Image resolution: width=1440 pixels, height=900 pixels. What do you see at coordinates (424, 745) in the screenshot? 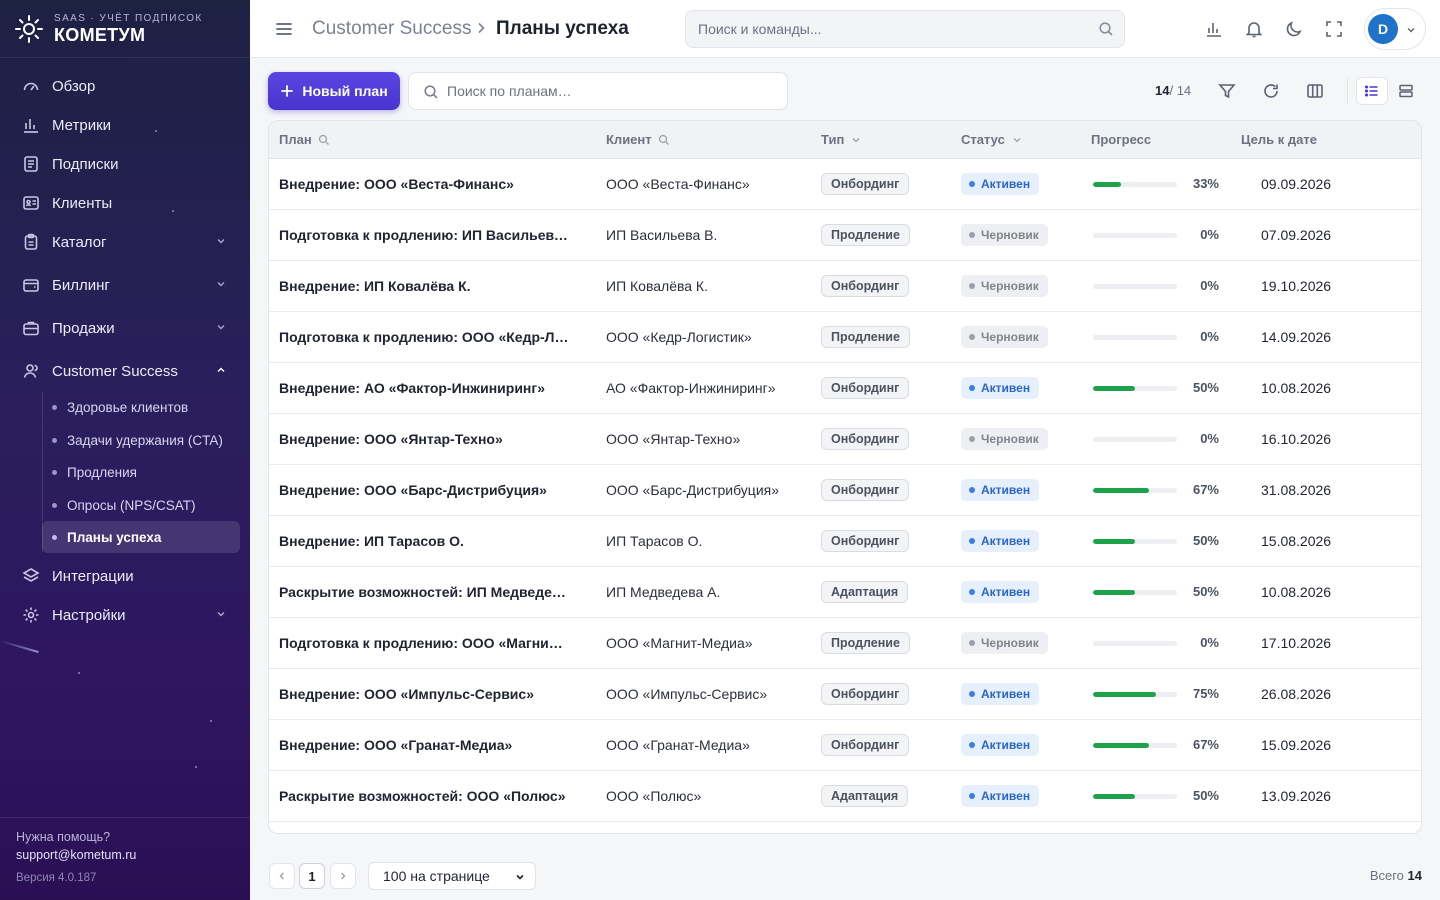
I see `plan-name: Внедрение: ООО «Гранат-Медиа»` at bounding box center [424, 745].